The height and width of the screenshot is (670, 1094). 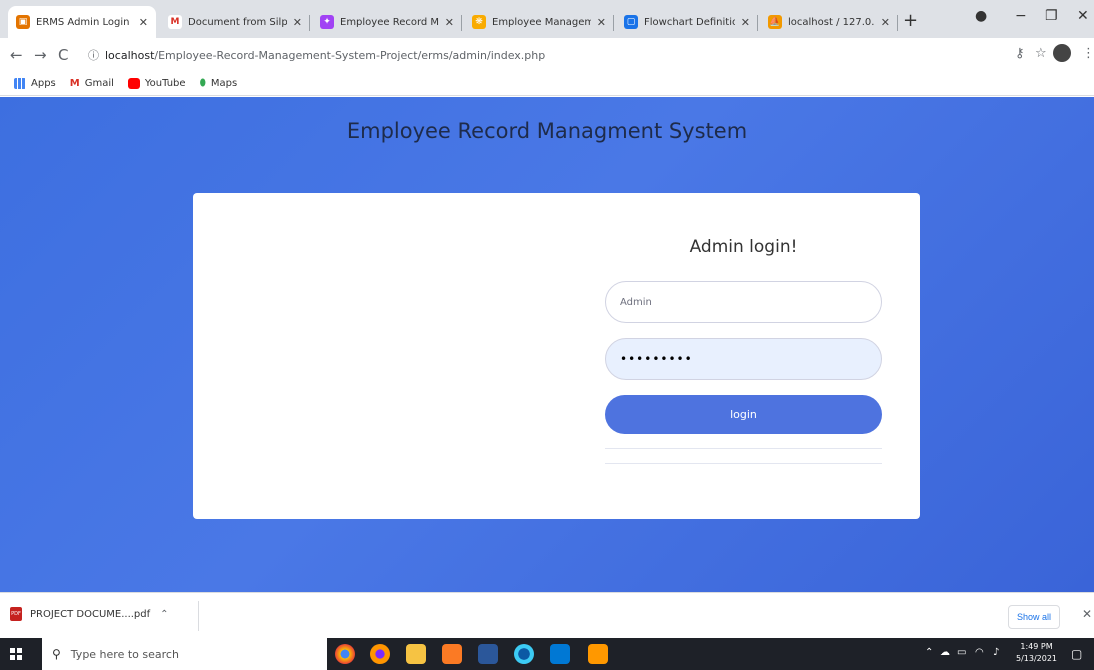 I want to click on youtube-icon, so click(x=133, y=83).